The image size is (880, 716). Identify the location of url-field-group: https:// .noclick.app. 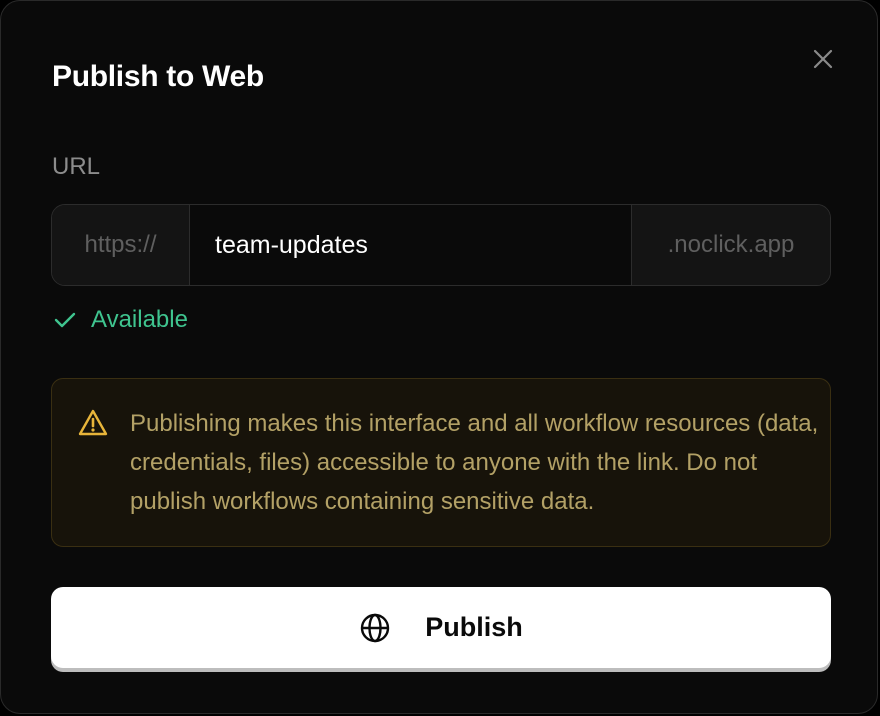
(441, 245).